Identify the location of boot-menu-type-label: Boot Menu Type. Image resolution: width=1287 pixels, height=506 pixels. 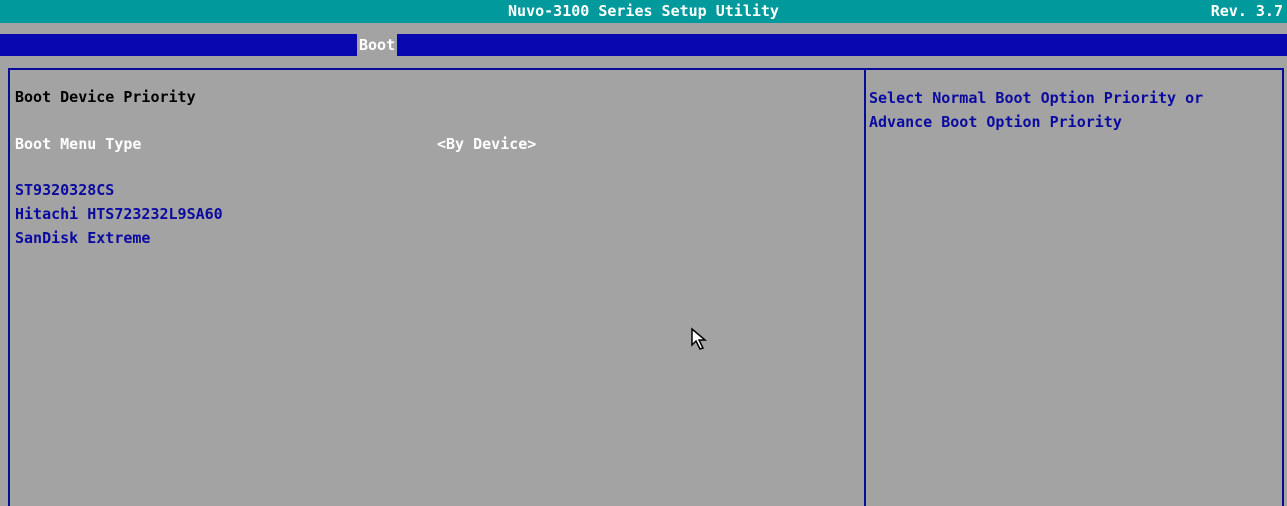
(78, 144).